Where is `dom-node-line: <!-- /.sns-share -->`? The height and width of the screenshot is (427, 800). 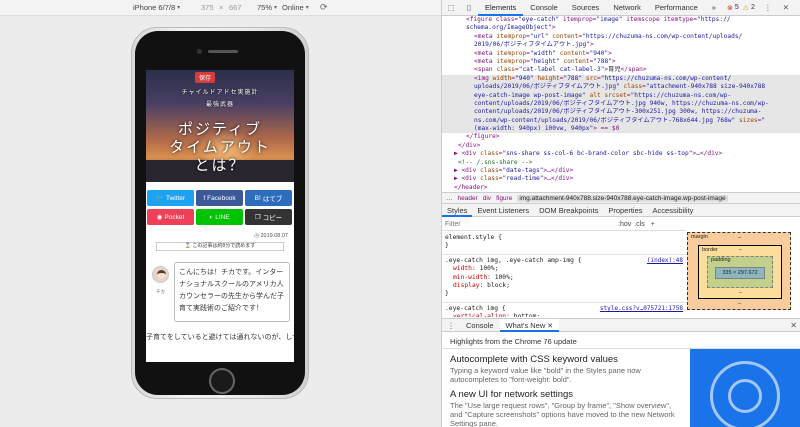 dom-node-line: <!-- /.sns-share --> is located at coordinates (621, 163).